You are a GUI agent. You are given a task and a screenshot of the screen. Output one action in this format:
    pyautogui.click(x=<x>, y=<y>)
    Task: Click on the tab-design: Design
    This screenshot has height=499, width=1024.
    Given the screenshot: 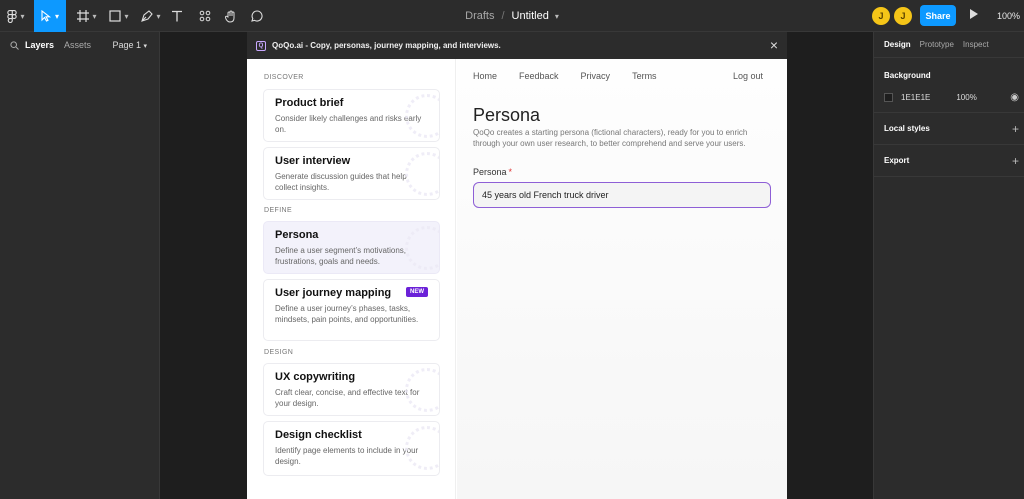 What is the action you would take?
    pyautogui.click(x=897, y=44)
    